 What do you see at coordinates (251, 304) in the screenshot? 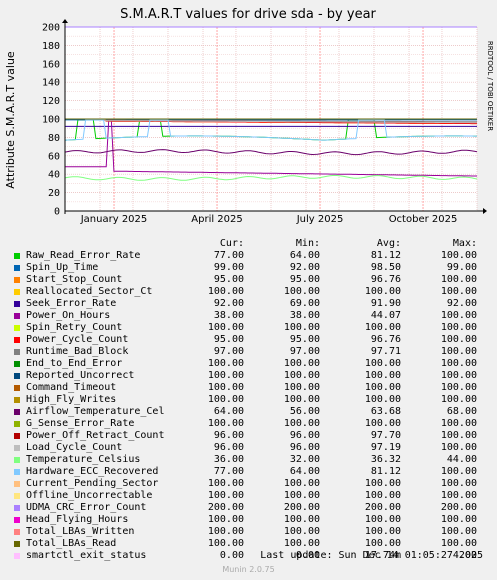
I see `legend-row: Seek_Error_Rate 92.00 69.00 91.90 92.00` at bounding box center [251, 304].